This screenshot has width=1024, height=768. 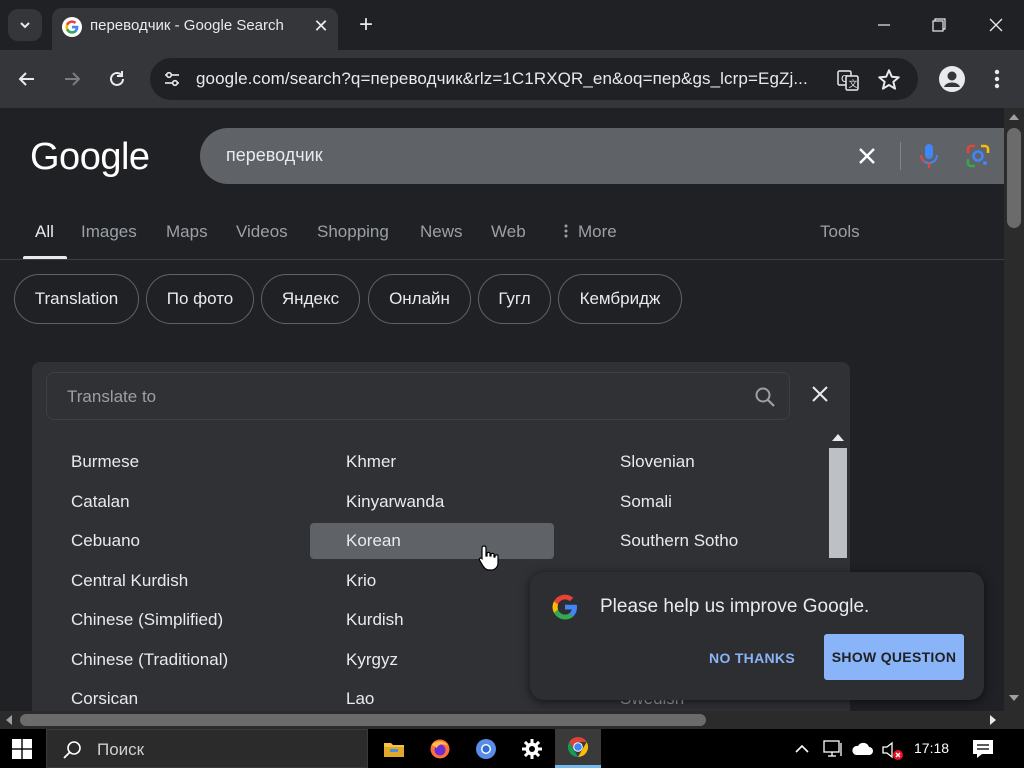 What do you see at coordinates (840, 232) in the screenshot?
I see `tools-button: Tools` at bounding box center [840, 232].